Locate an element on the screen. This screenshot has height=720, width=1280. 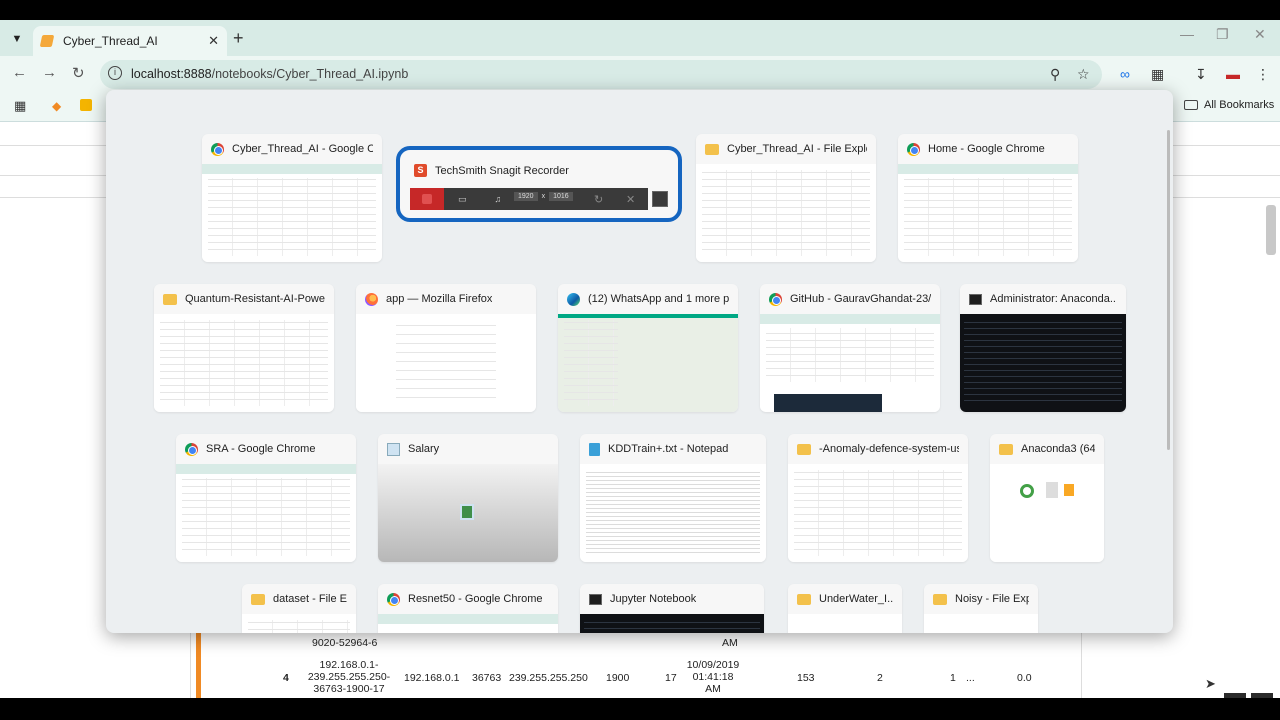
record-icon is located at coordinates (427, 199).